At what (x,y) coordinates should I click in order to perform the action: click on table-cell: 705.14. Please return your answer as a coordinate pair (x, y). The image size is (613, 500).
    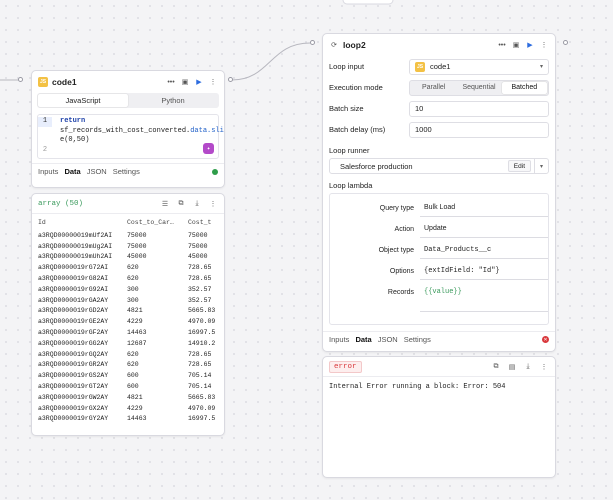
    Looking at the image, I should click on (200, 387).